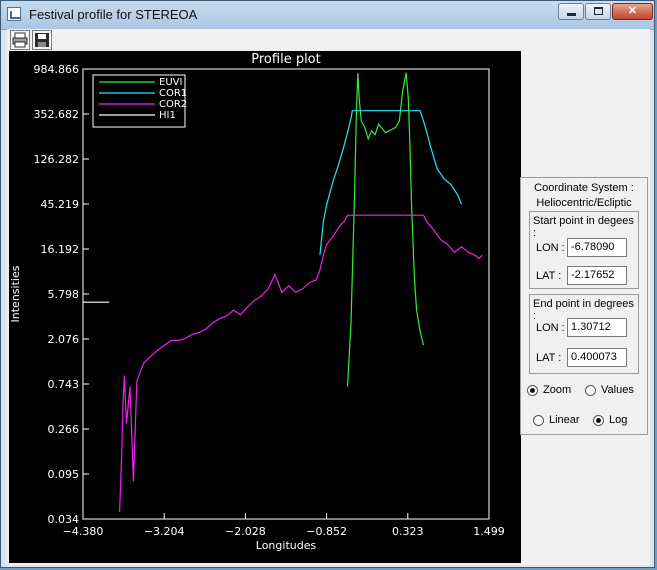  I want to click on end-lat-field: 0.400073, so click(597, 357).